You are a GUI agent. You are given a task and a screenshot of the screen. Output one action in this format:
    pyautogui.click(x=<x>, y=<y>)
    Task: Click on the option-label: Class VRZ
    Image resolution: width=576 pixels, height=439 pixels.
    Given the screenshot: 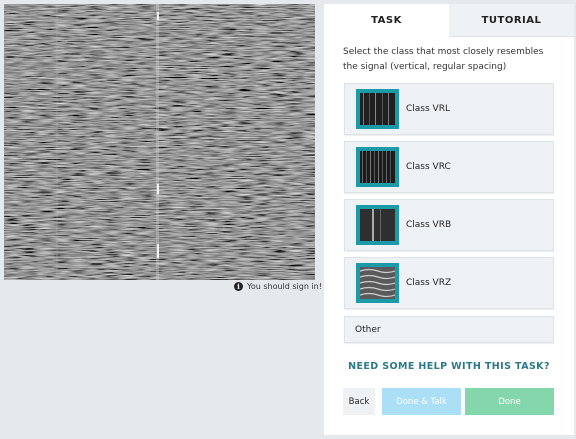 What is the action you would take?
    pyautogui.click(x=429, y=283)
    